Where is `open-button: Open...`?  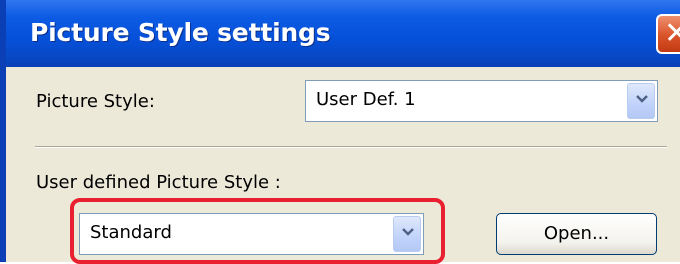
open-button: Open... is located at coordinates (576, 234).